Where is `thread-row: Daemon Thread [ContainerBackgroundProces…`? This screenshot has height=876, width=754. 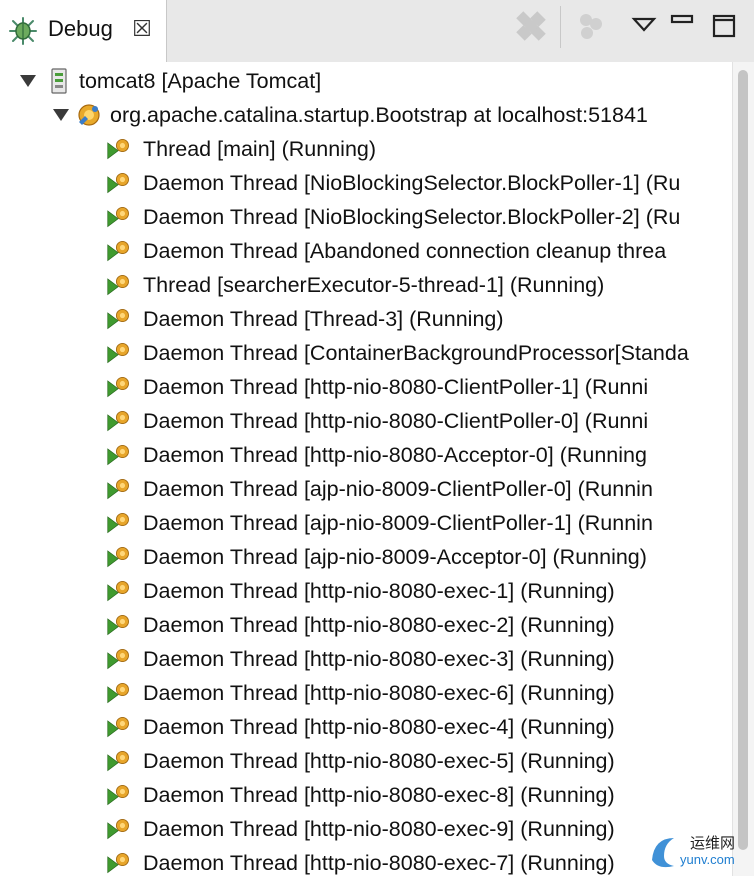
thread-row: Daemon Thread [ContainerBackgroundProces… is located at coordinates (366, 353).